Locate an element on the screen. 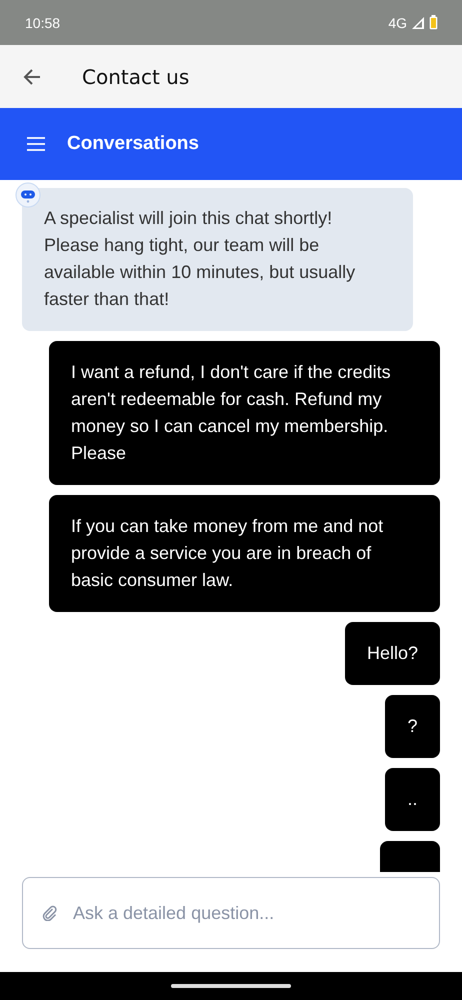 This screenshot has height=1000, width=462. user-message: I want a refund, I don't care if the credits aren't redeemable for cash. Refund my money so I can cancel my membership. Please is located at coordinates (244, 413).